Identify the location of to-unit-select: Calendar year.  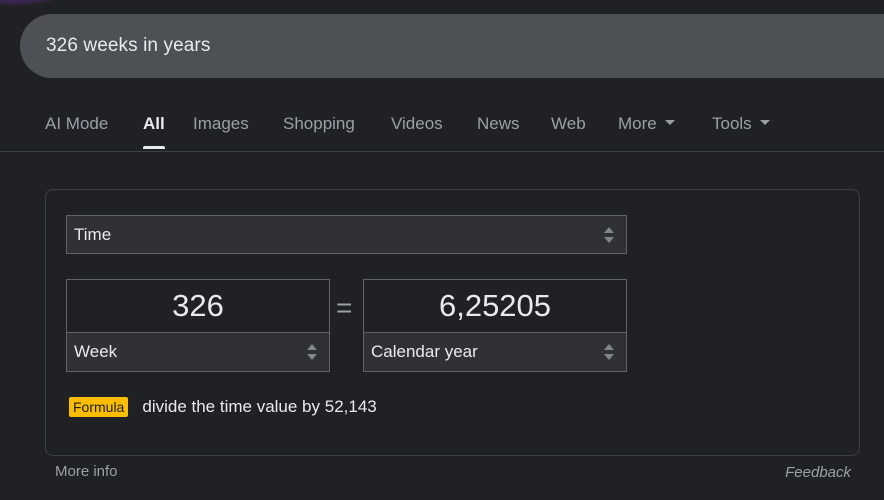
(495, 352).